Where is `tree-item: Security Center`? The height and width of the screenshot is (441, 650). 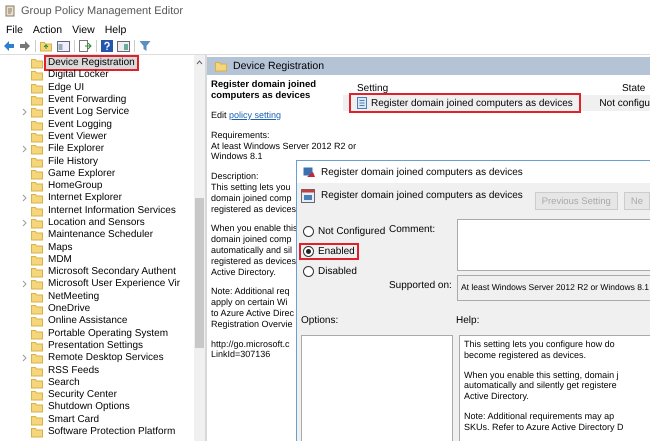 tree-item: Security Center is located at coordinates (82, 395).